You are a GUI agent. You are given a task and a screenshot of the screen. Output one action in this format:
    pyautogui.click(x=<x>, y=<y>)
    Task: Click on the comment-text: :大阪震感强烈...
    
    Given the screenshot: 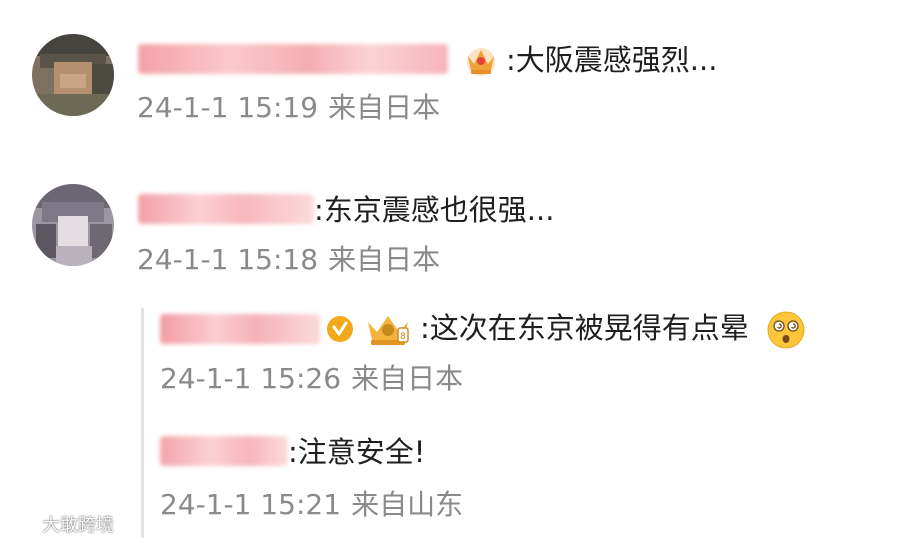 What is the action you would take?
    pyautogui.click(x=612, y=60)
    